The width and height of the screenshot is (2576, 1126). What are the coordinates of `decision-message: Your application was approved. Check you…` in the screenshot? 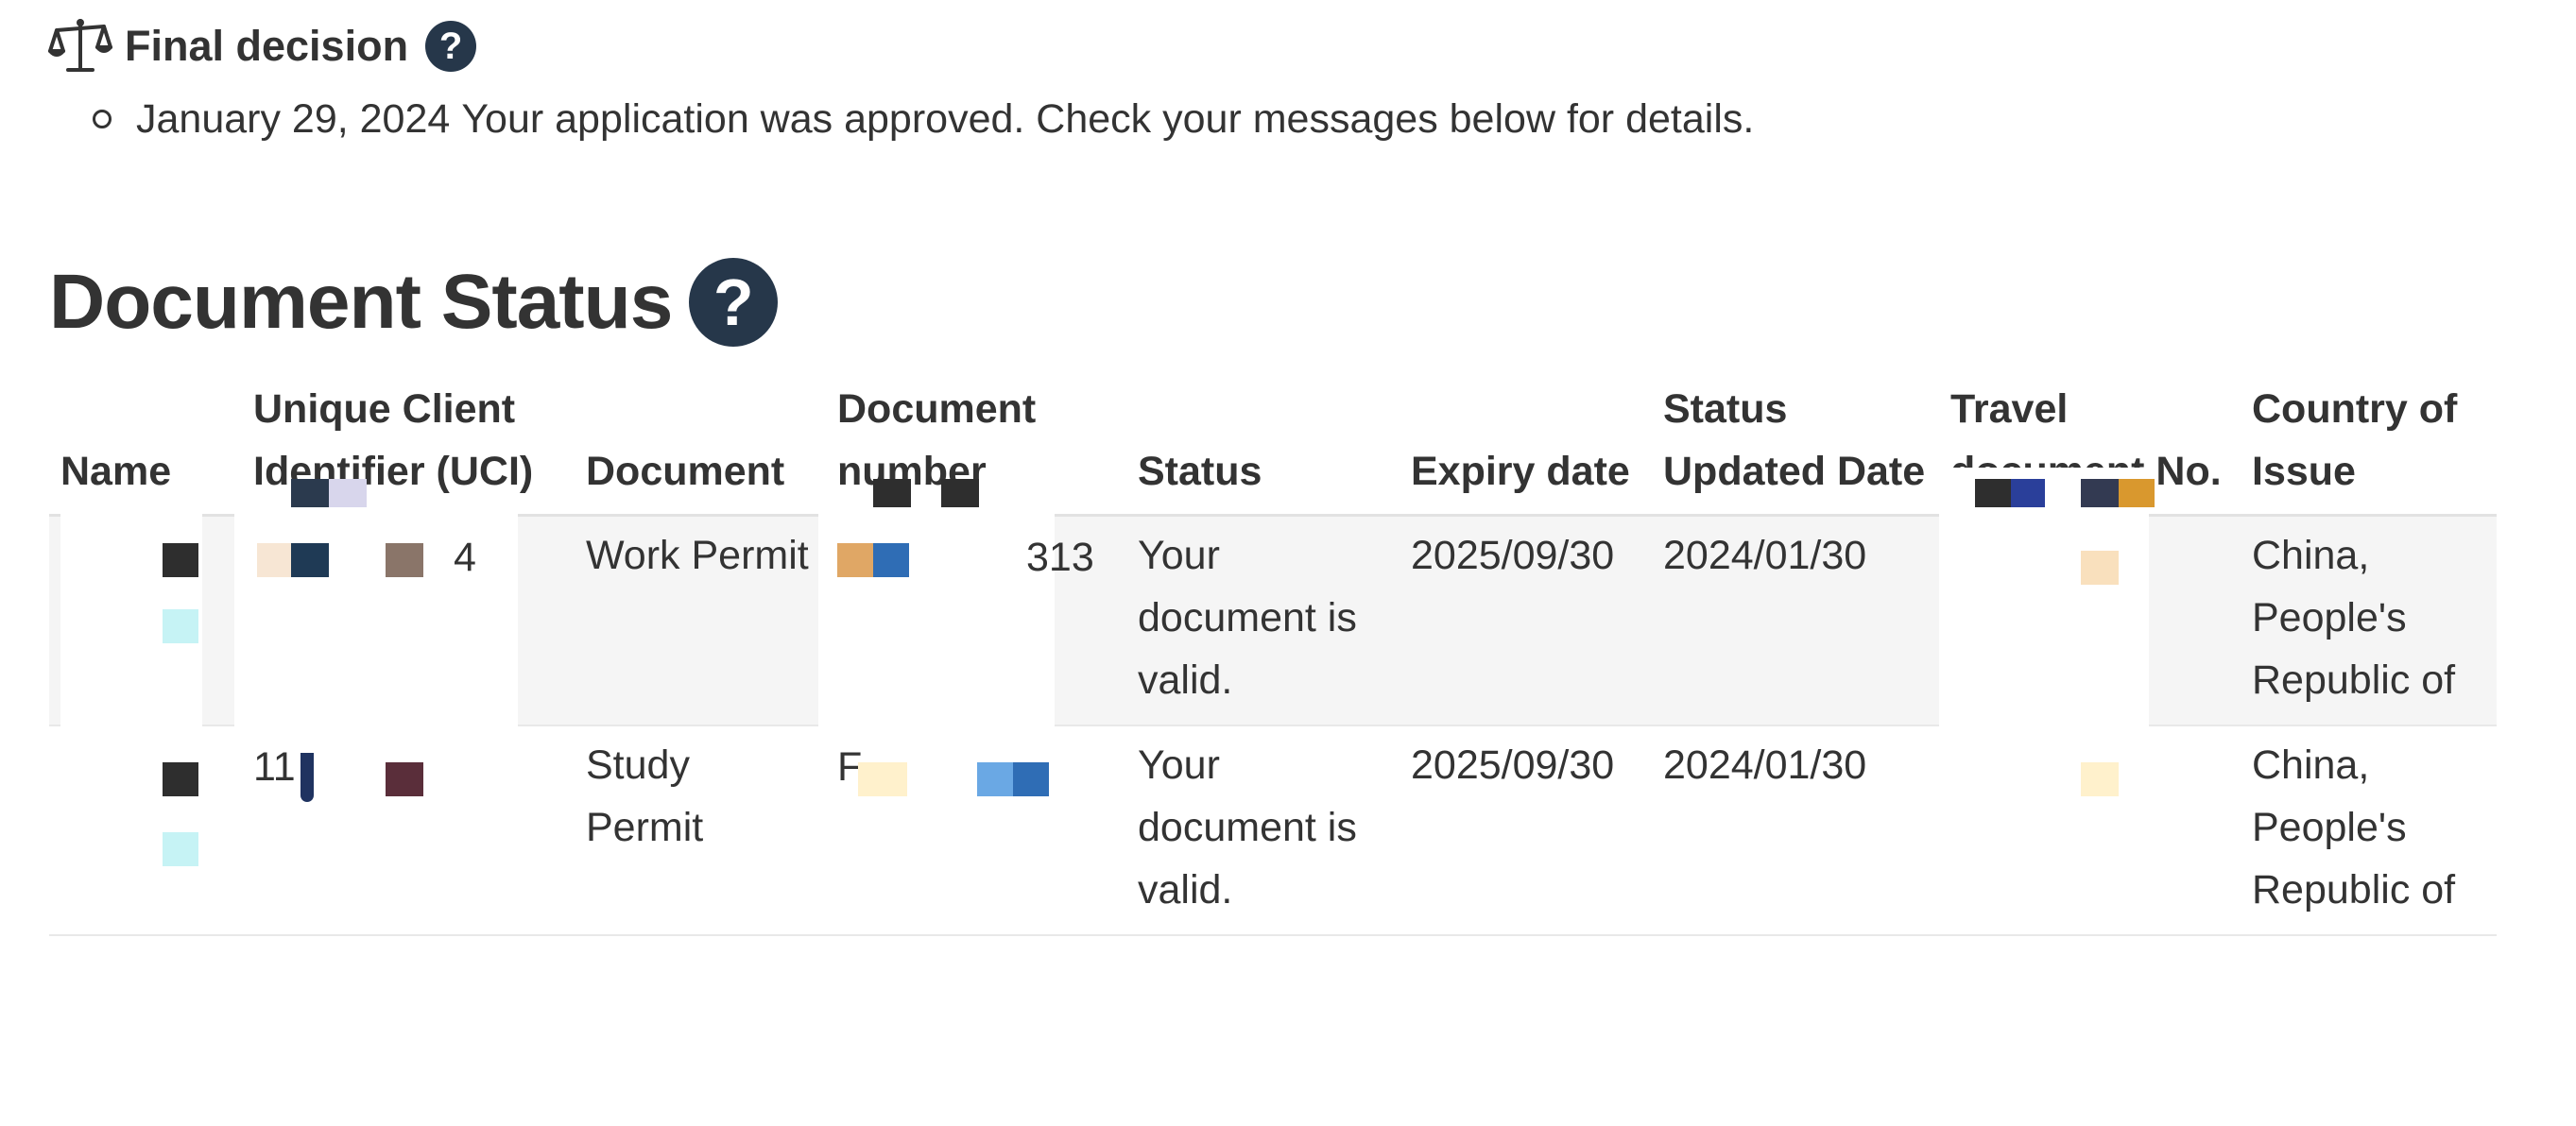 It's located at (1108, 118).